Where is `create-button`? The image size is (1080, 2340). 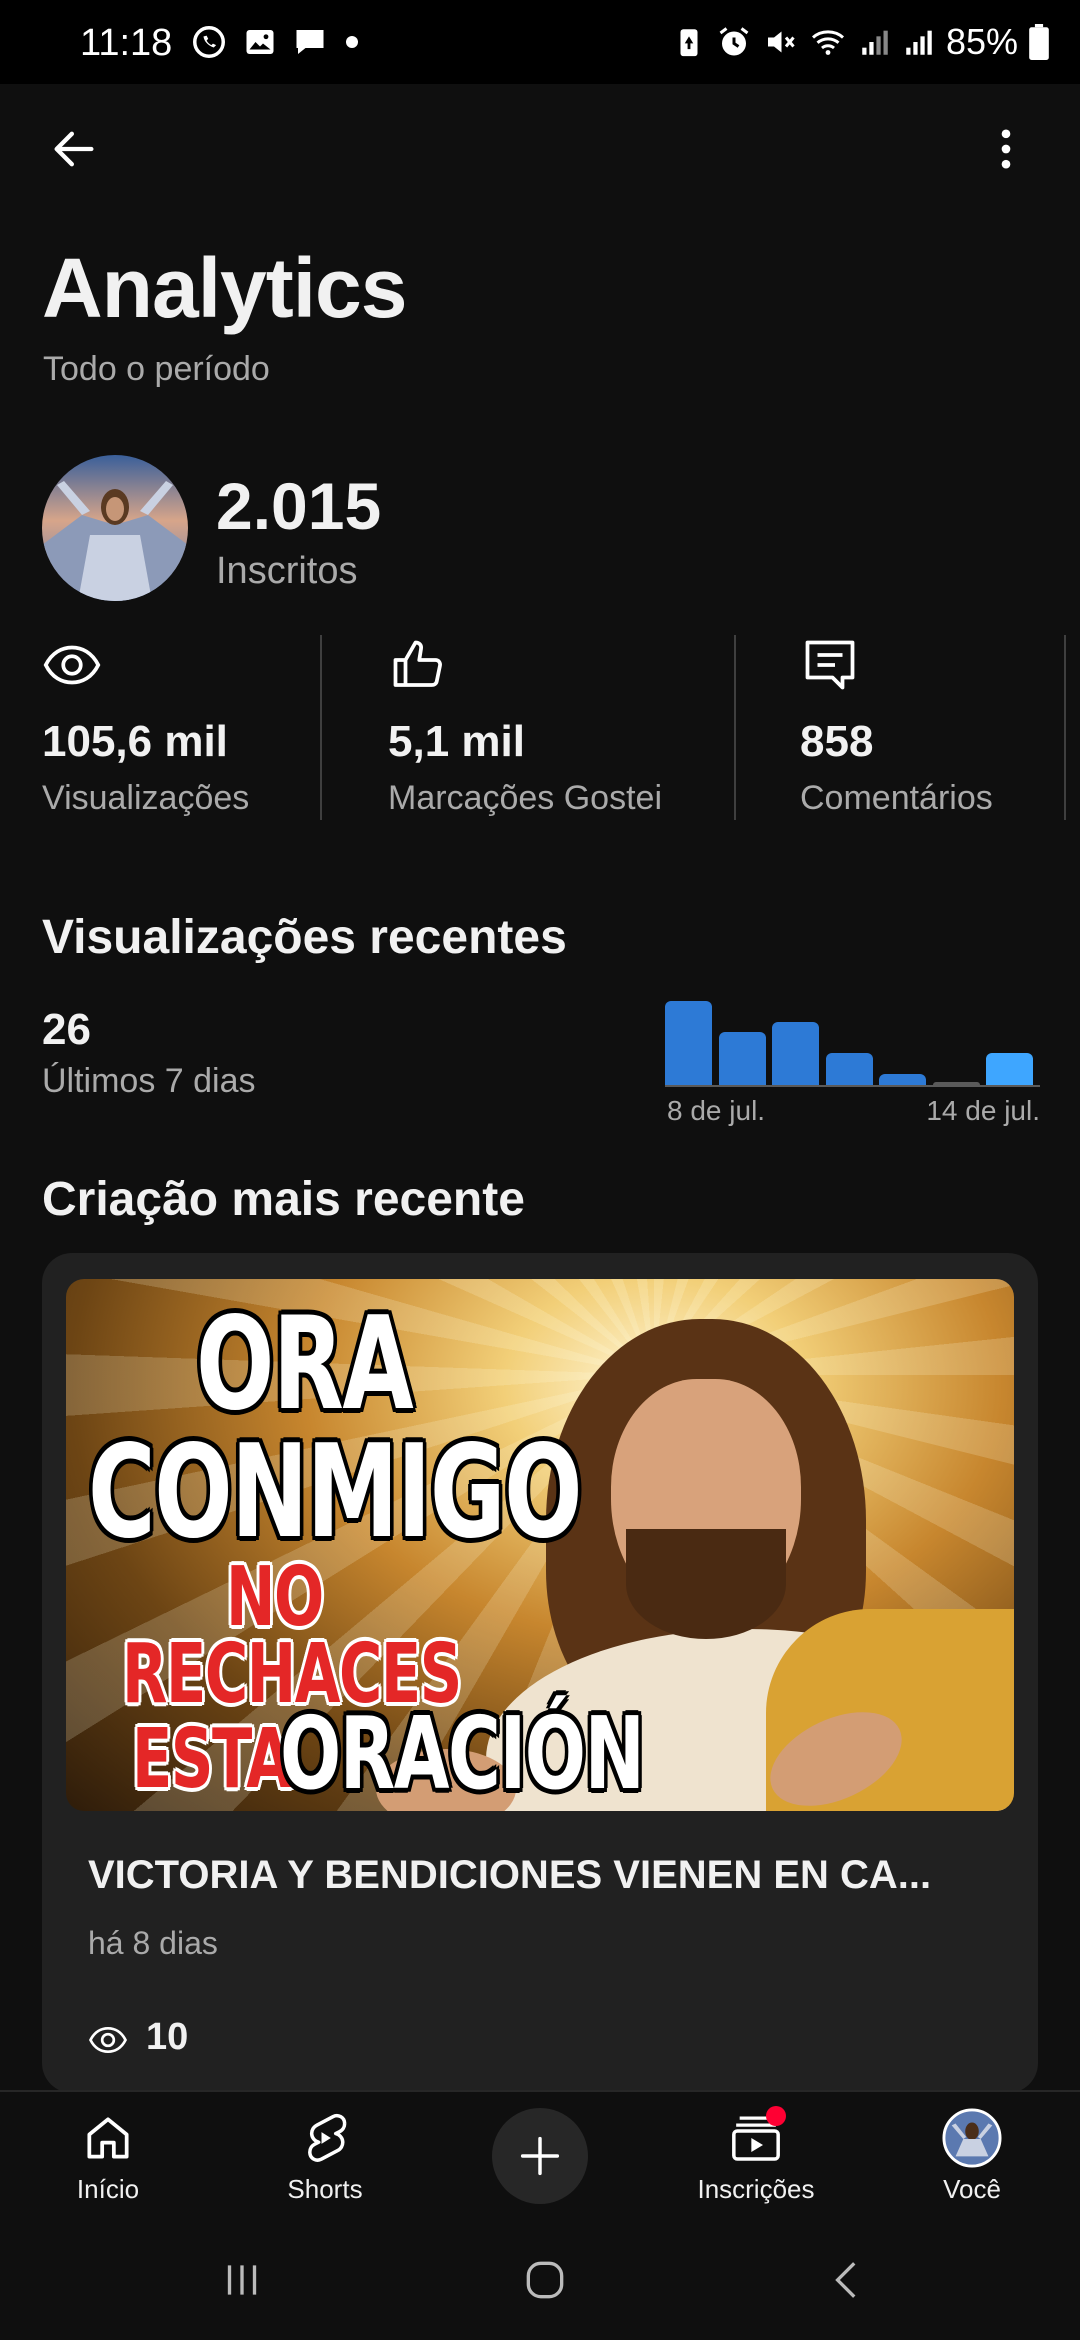
create-button is located at coordinates (540, 2156).